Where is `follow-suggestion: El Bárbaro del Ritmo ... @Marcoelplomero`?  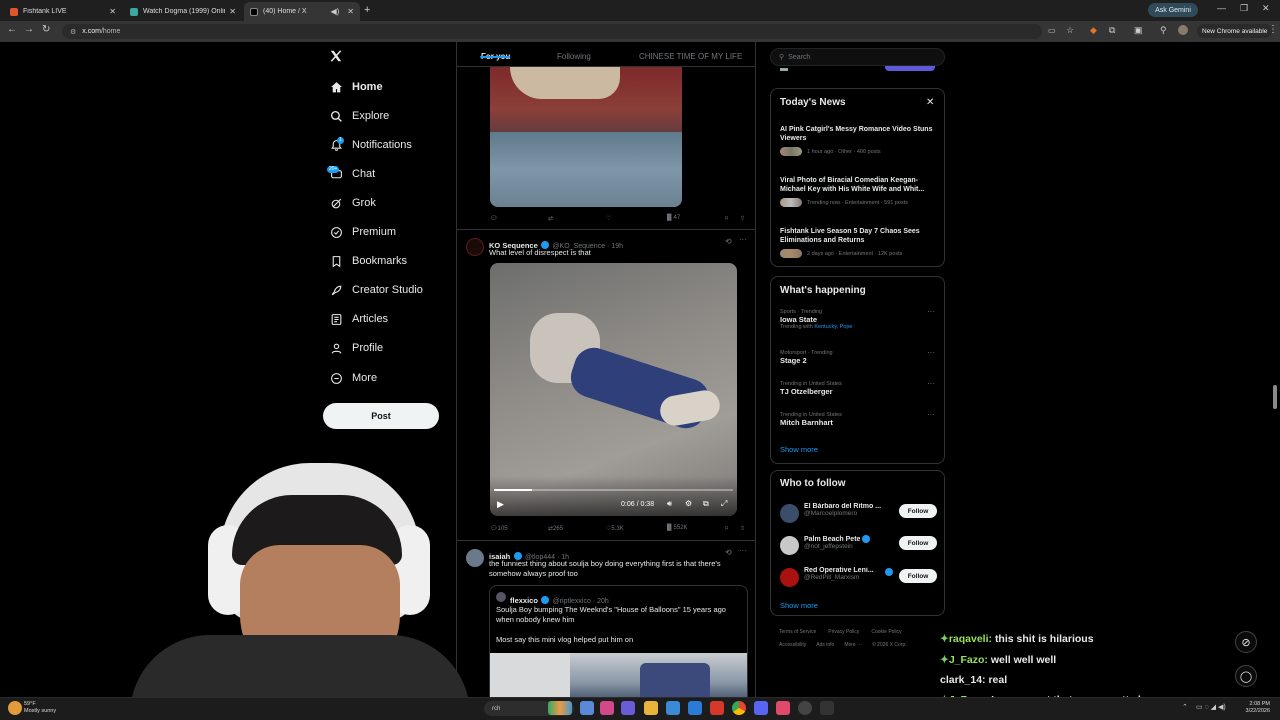 follow-suggestion: El Bárbaro del Ritmo ... @Marcoelplomero is located at coordinates (848, 510).